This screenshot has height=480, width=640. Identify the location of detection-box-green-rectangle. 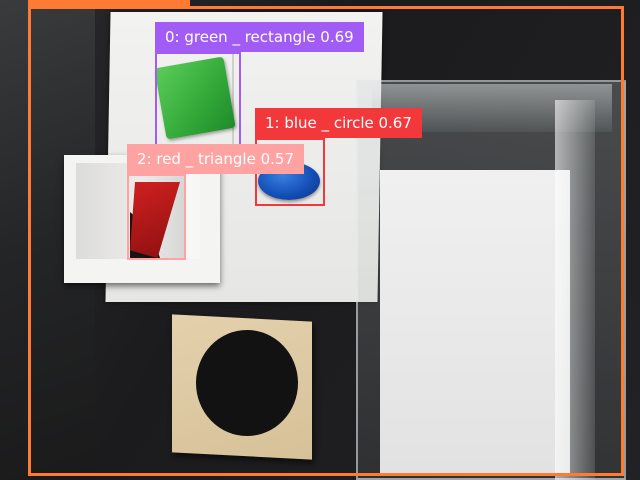
(198, 100).